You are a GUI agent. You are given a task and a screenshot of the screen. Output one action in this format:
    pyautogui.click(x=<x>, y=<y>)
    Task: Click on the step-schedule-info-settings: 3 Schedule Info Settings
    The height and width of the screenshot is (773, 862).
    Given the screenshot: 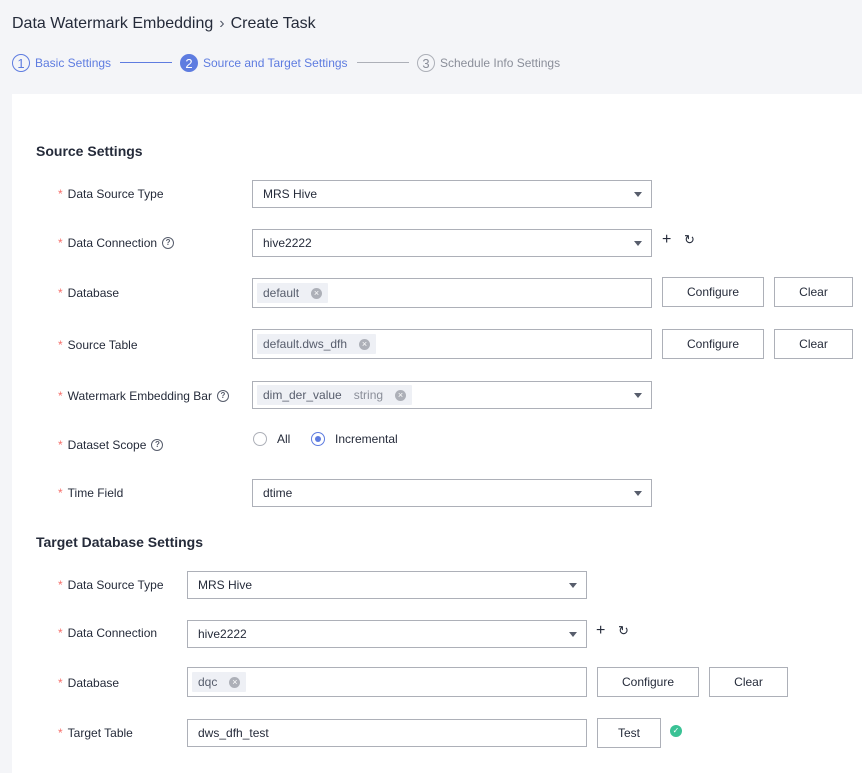 What is the action you would take?
    pyautogui.click(x=488, y=63)
    